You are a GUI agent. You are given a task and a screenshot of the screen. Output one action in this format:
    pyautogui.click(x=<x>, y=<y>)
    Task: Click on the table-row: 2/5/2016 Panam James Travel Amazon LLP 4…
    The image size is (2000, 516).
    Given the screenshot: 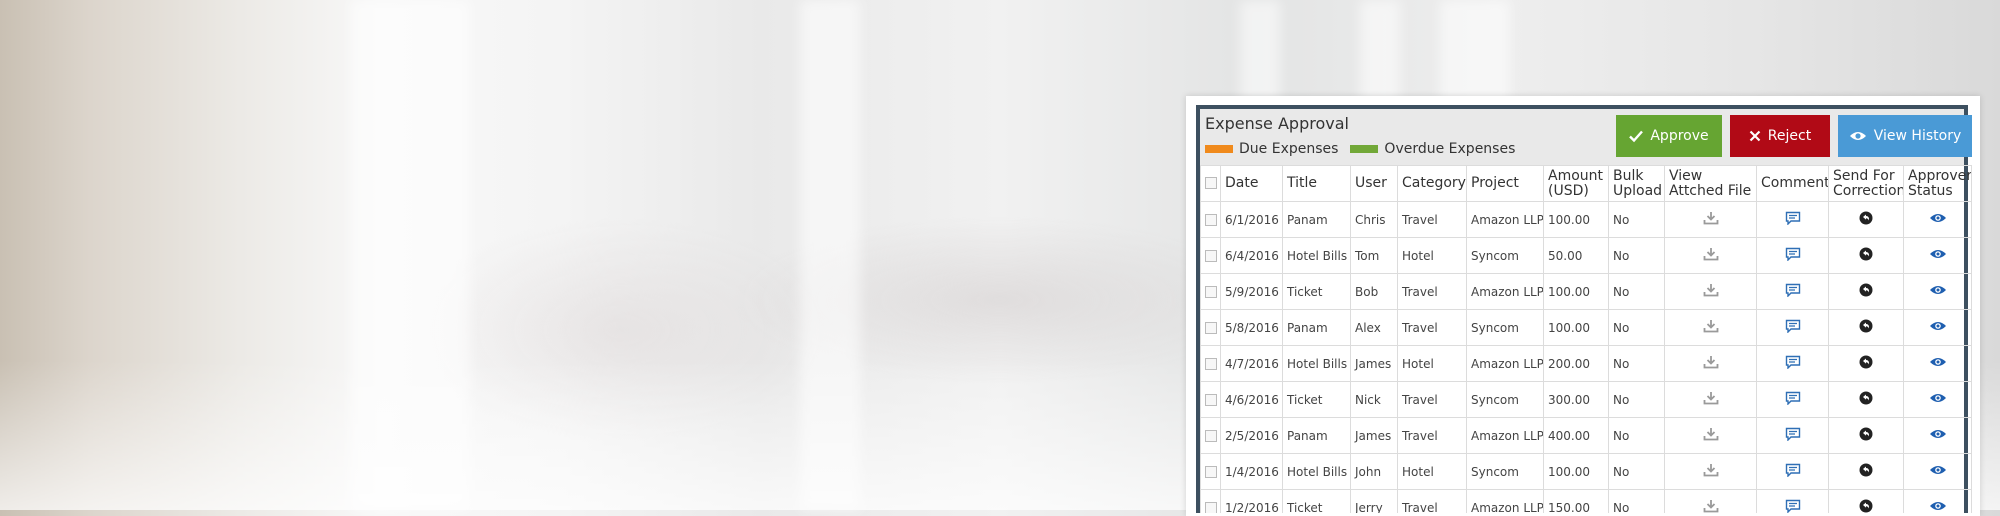 What is the action you would take?
    pyautogui.click(x=1586, y=436)
    